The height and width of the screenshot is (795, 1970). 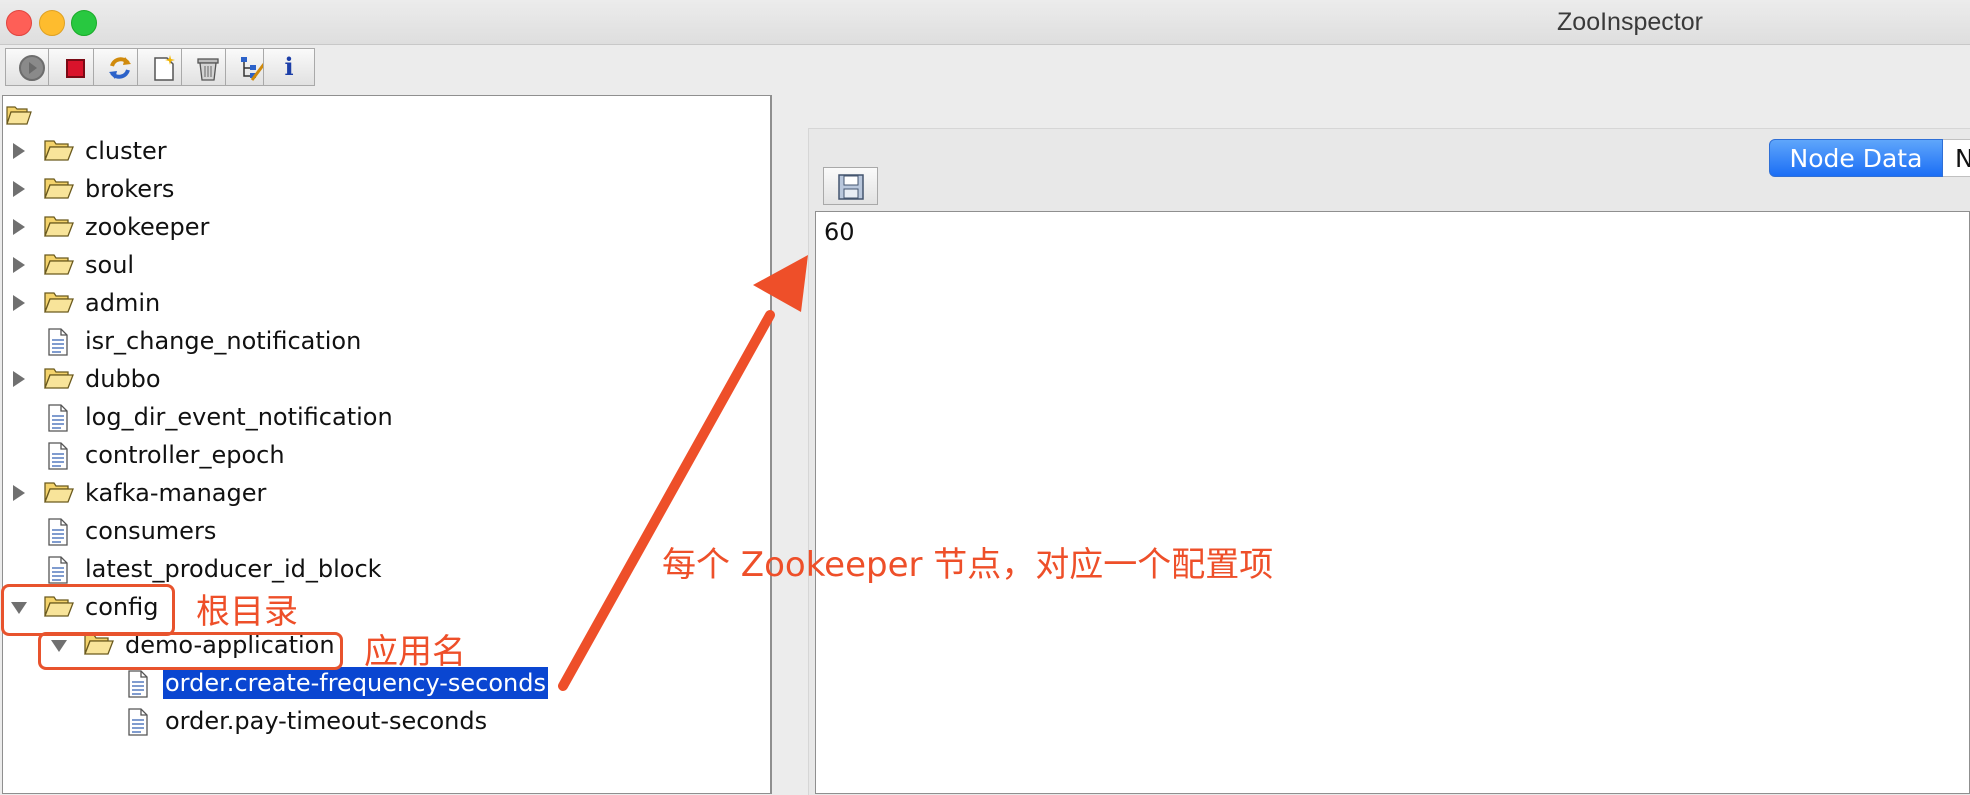 What do you see at coordinates (19, 23) in the screenshot?
I see `close-window-button` at bounding box center [19, 23].